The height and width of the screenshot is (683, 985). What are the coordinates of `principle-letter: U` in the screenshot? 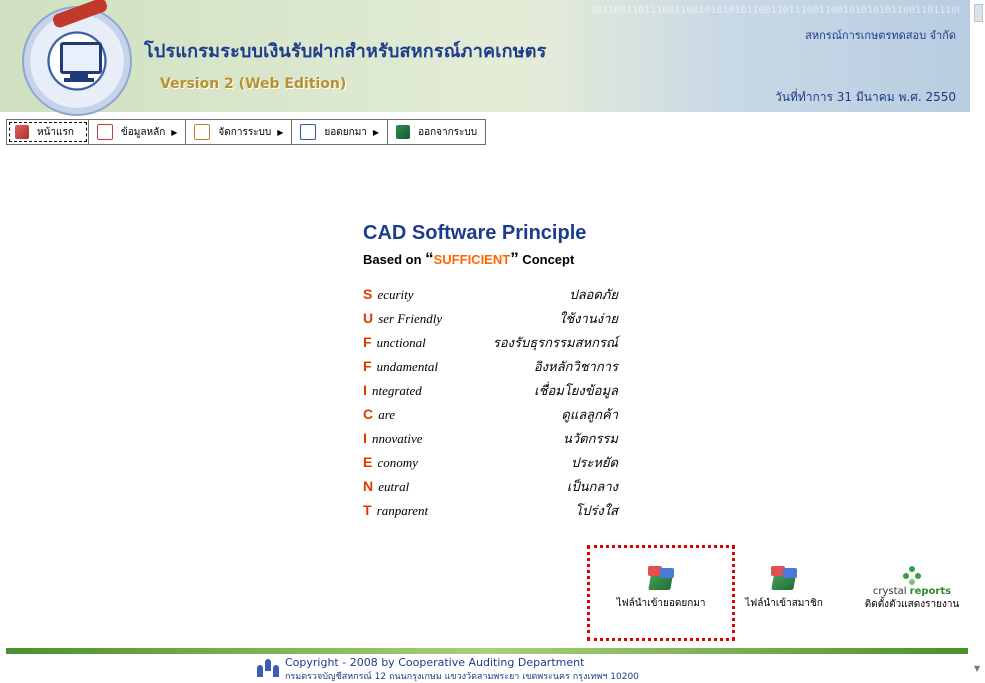 It's located at (368, 318).